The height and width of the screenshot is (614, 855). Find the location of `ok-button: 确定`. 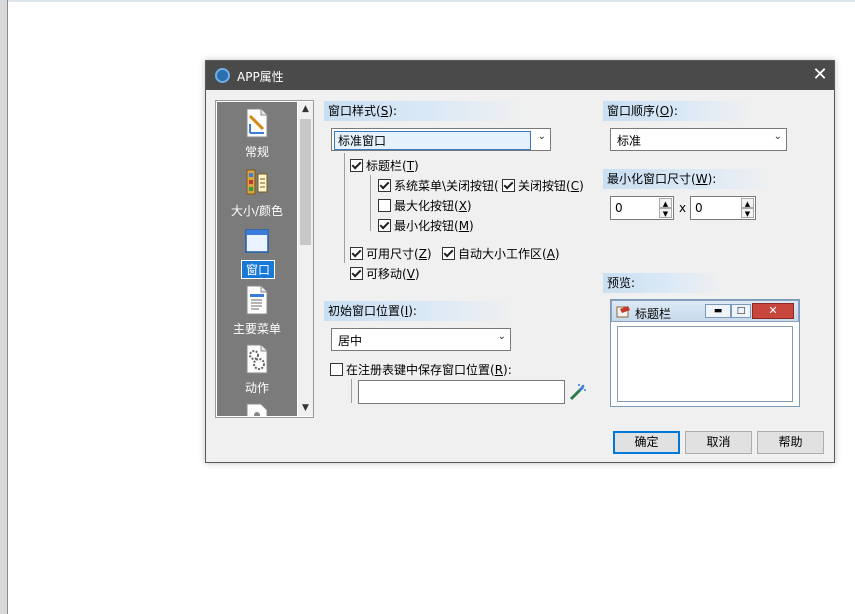

ok-button: 确定 is located at coordinates (646, 442).